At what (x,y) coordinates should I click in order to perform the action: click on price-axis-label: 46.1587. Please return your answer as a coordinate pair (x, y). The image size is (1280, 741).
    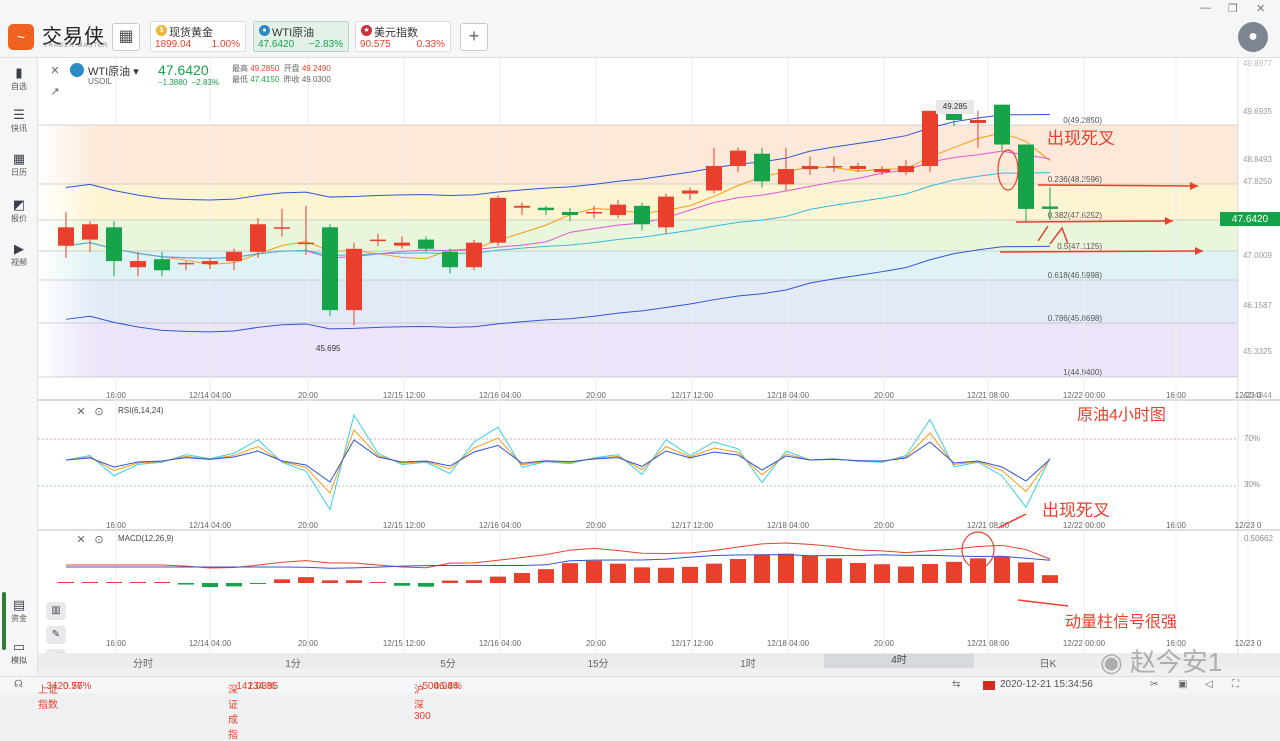
    Looking at the image, I should click on (1257, 305).